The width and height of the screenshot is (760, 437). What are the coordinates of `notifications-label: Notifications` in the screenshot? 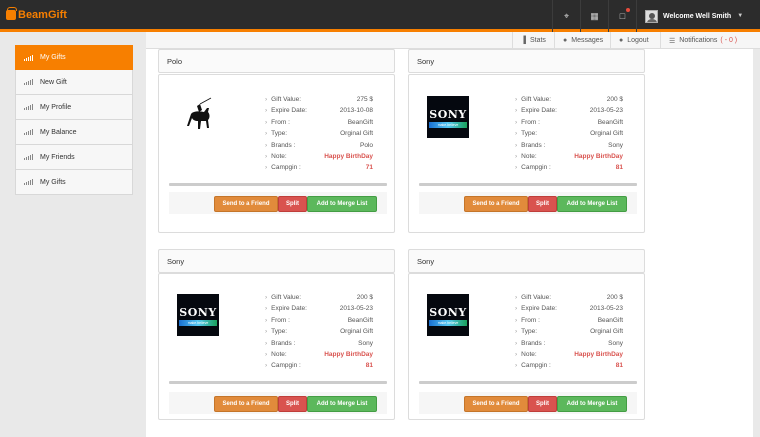 It's located at (698, 40).